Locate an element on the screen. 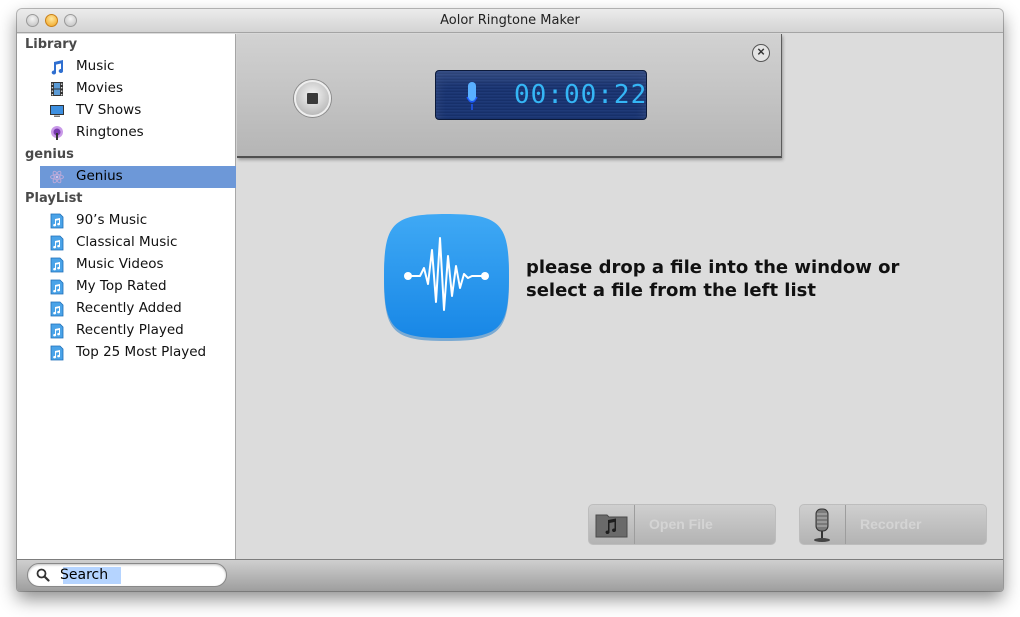  sidebar-item-label: Movies is located at coordinates (99, 88).